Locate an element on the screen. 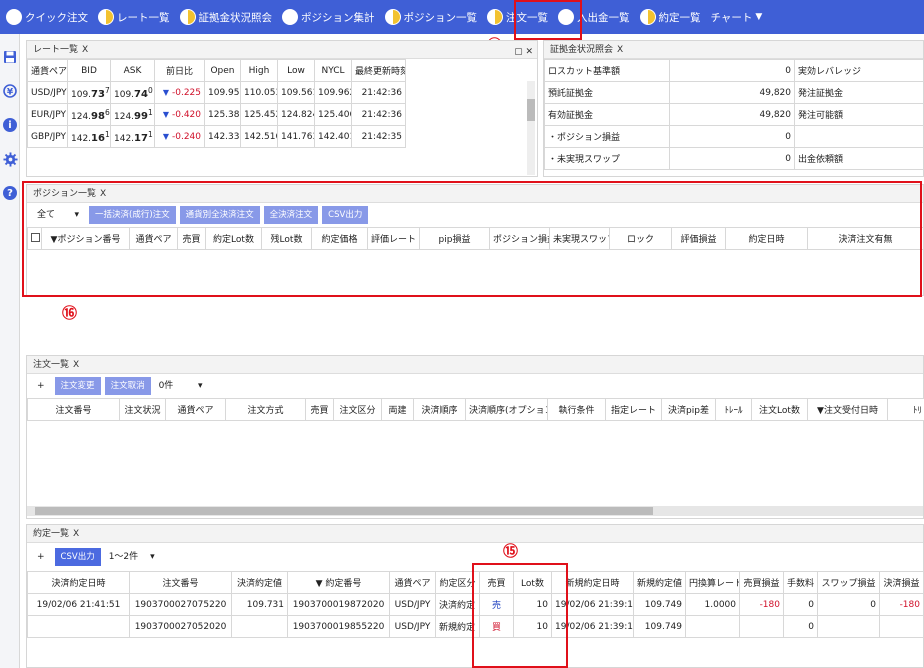  margin-label: ・未実現スワップ is located at coordinates (607, 158).